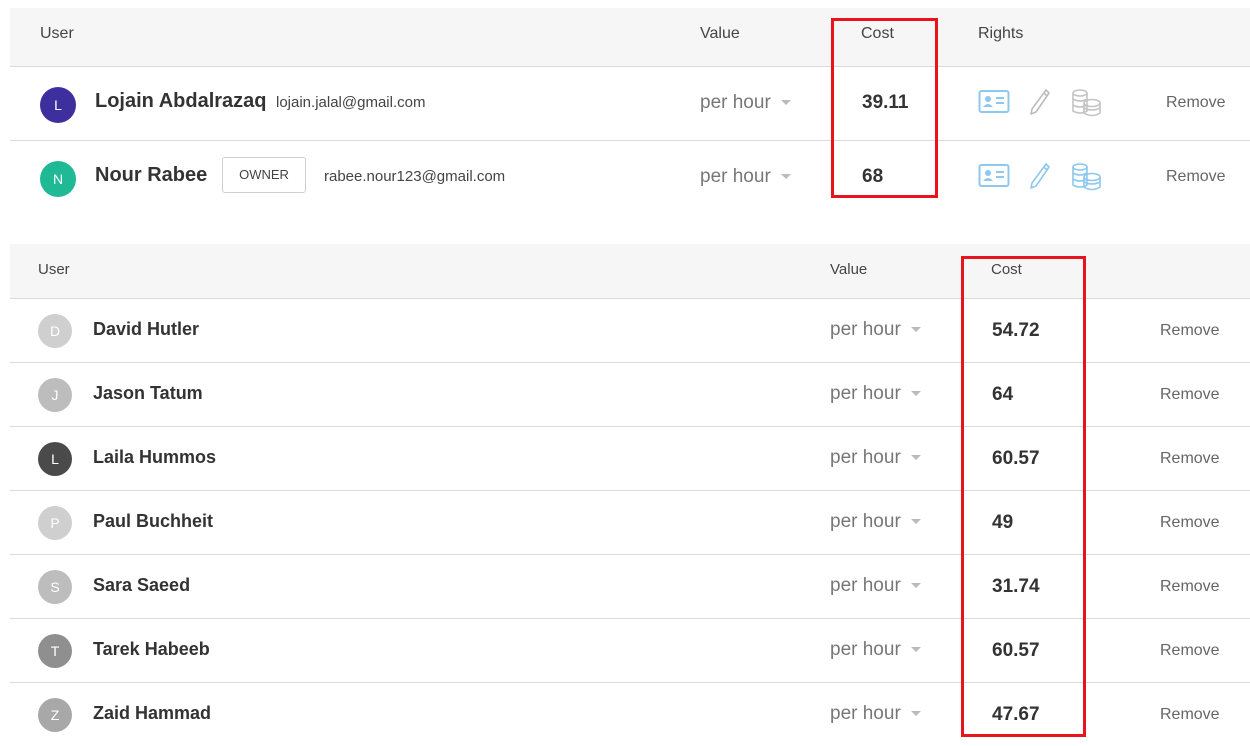 This screenshot has height=746, width=1250. Describe the element at coordinates (630, 459) in the screenshot. I see `table-row: L Laila Hummos per hour 60.57 Remove` at that location.